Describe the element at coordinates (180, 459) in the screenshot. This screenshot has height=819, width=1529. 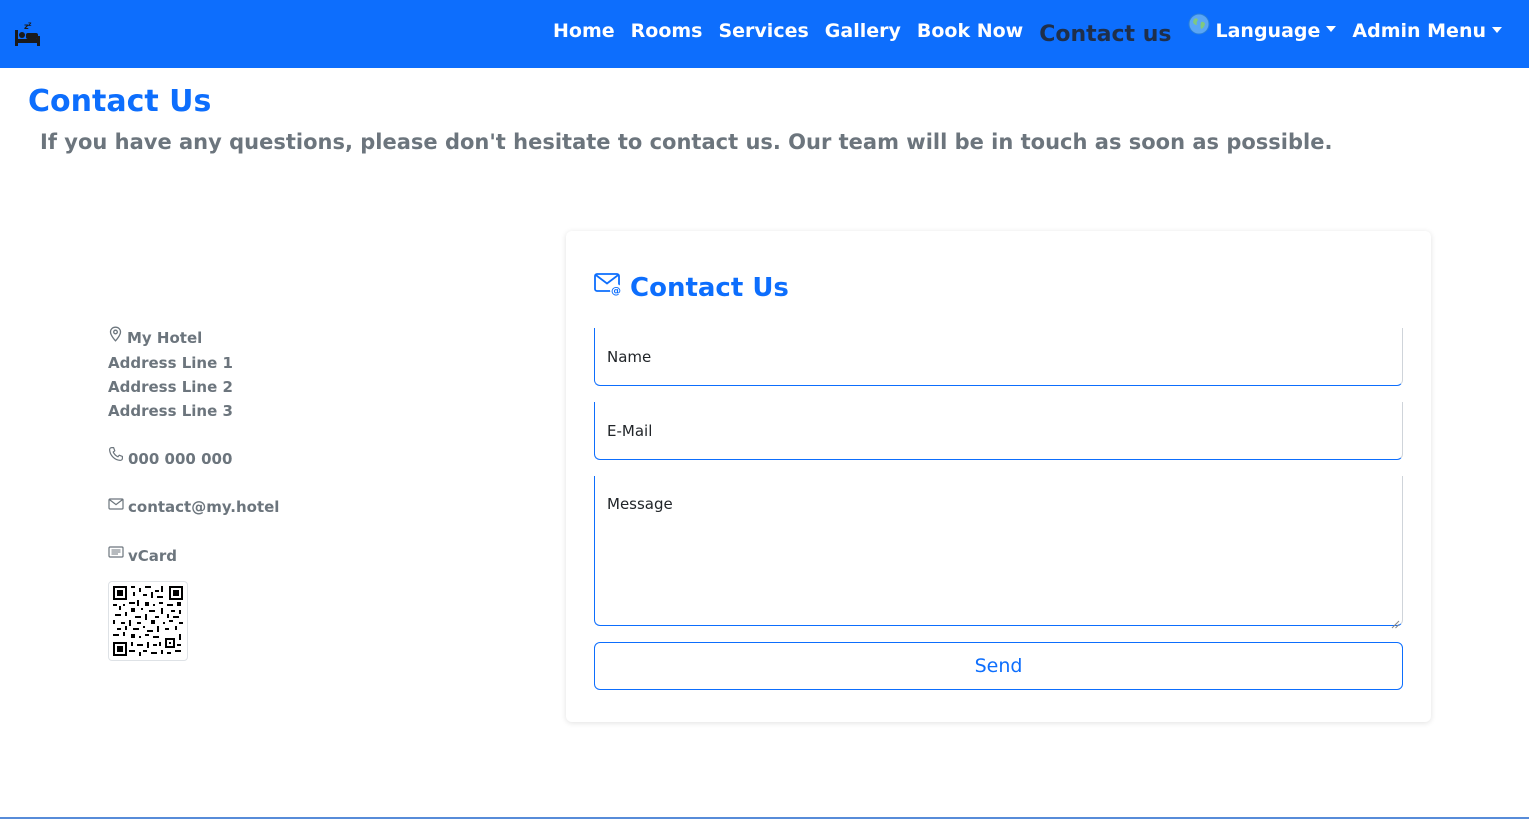
I see `phone-number: 000 000 000` at that location.